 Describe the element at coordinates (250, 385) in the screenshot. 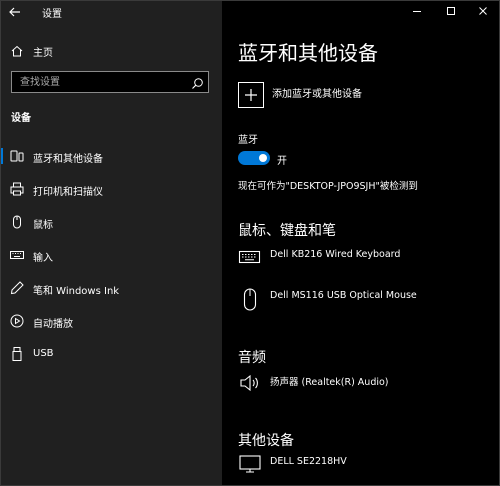

I see `speaker-icon` at that location.